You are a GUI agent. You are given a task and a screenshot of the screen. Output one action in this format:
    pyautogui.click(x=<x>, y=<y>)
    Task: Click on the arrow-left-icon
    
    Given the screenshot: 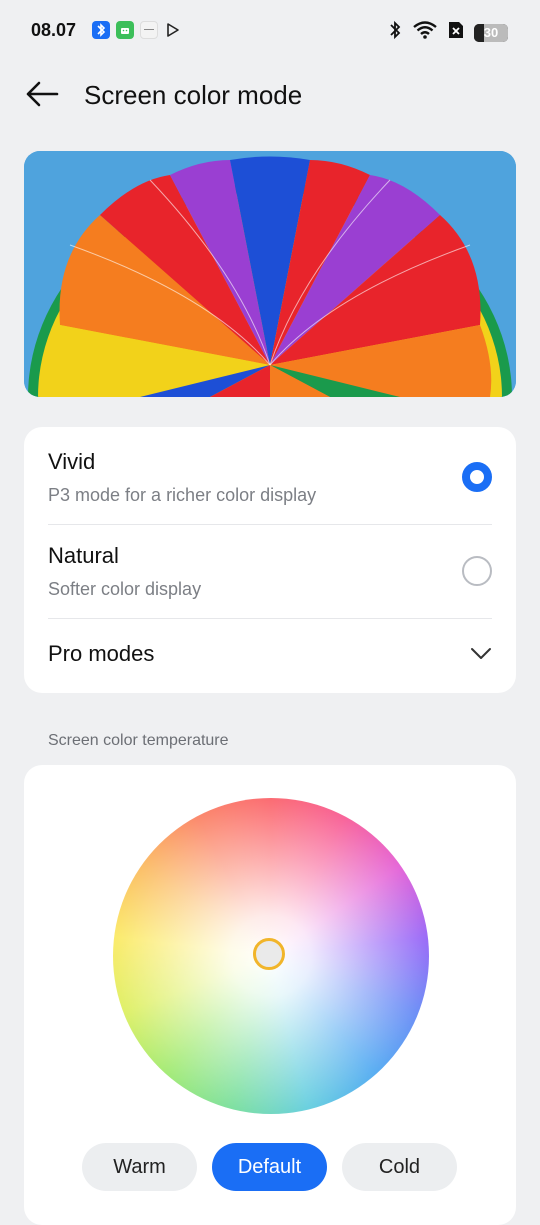 What is the action you would take?
    pyautogui.click(x=42, y=94)
    